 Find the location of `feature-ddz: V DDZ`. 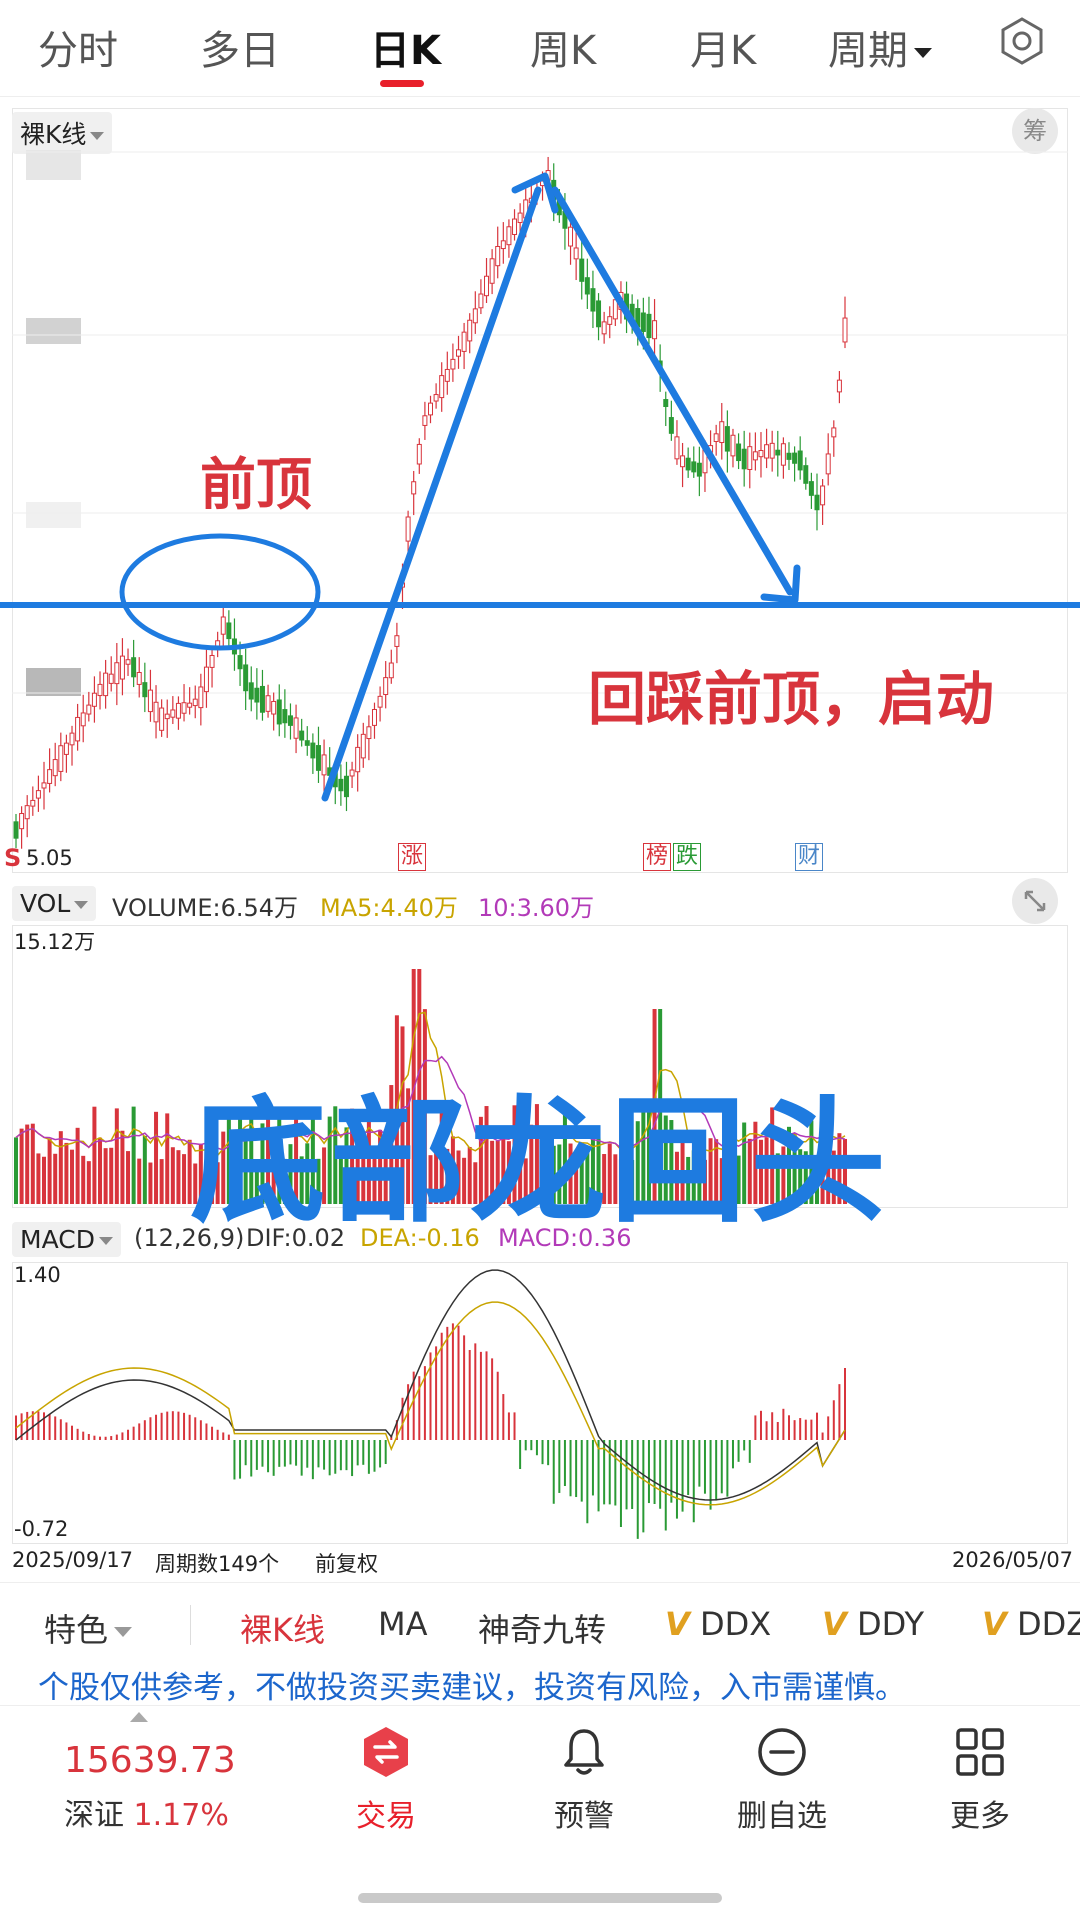

feature-ddz: V DDZ is located at coordinates (1031, 1624).